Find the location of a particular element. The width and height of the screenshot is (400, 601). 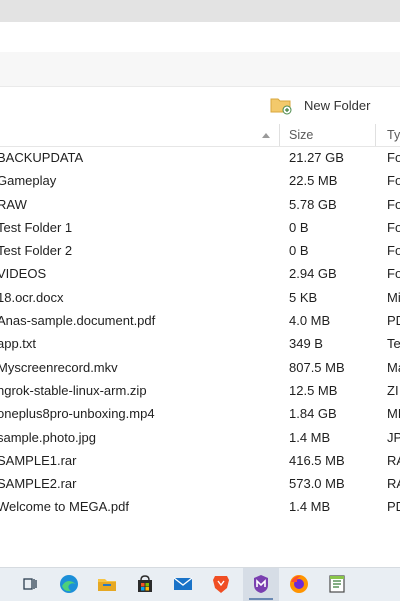

list-item: 18.ocr.docx 5 KB Mi is located at coordinates (200, 297).